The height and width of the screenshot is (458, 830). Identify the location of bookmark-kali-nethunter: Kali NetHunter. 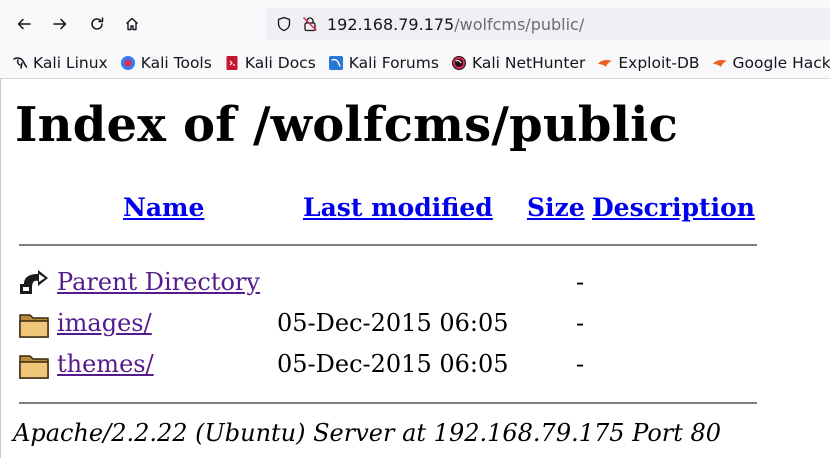
(518, 63).